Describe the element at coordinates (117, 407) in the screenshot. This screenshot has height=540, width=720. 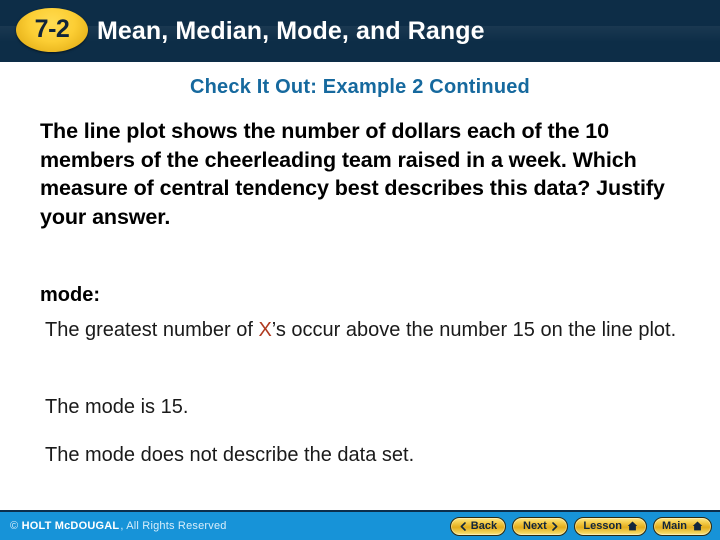
I see `mode-conclusion: The mode is 15.` at that location.